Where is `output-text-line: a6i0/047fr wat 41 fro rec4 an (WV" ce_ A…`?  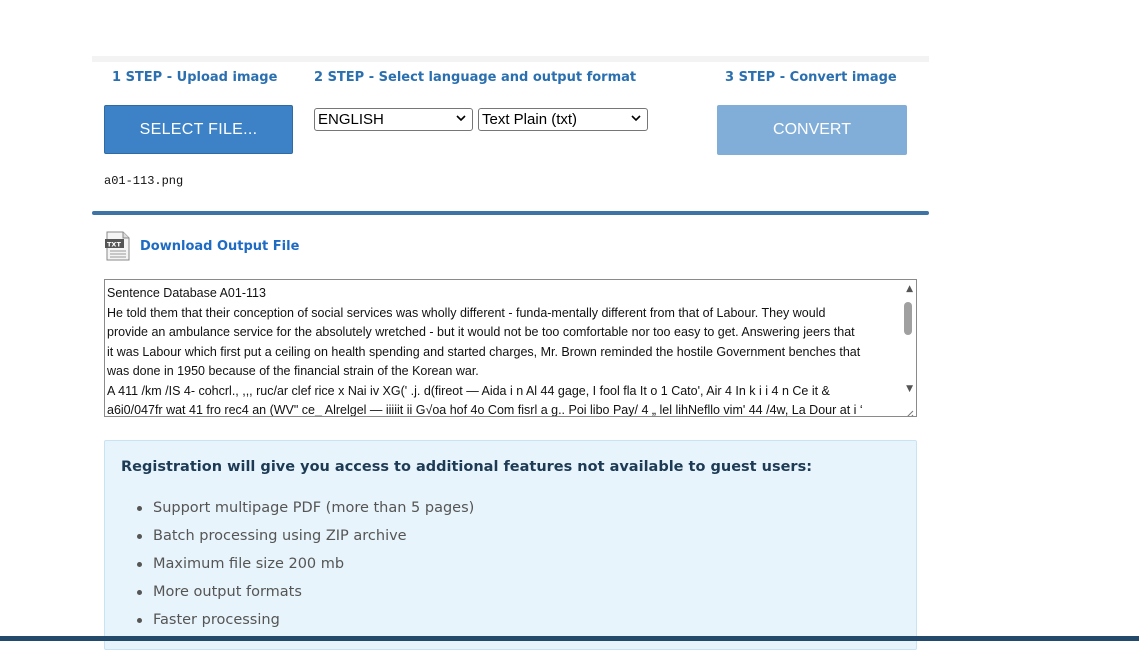
output-text-line: a6i0/047fr wat 41 fro rec4 an (WV" ce_ A… is located at coordinates (485, 410).